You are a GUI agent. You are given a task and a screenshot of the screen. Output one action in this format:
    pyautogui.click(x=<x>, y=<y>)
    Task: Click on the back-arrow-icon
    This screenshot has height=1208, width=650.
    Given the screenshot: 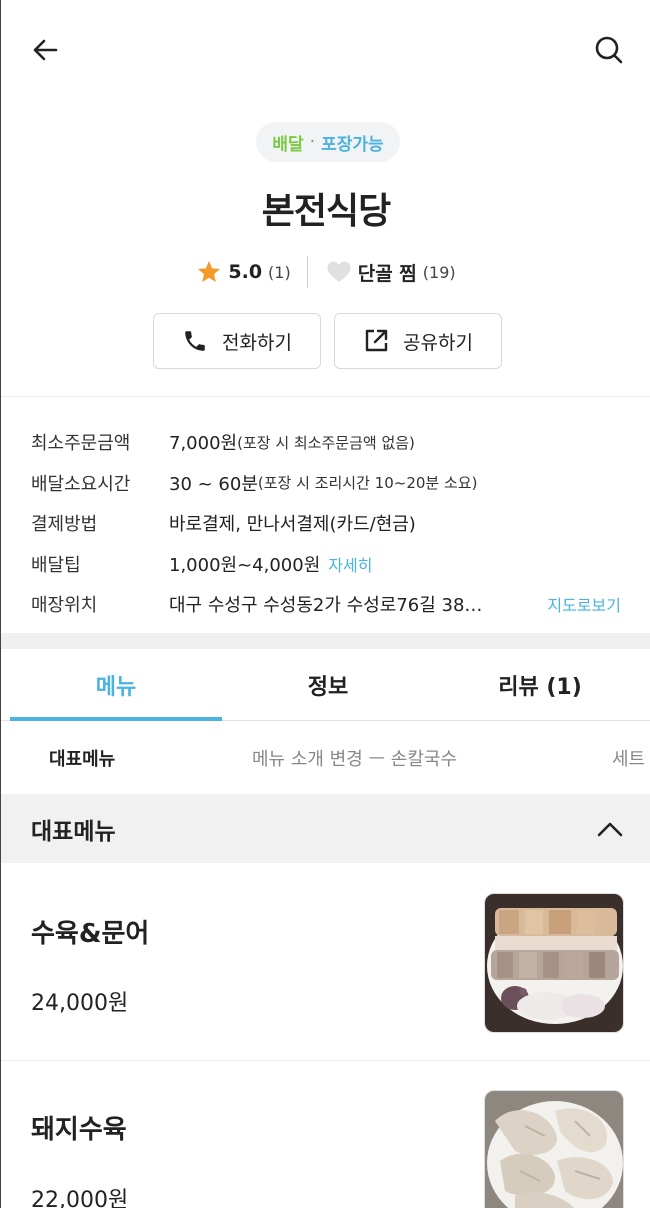 What is the action you would take?
    pyautogui.click(x=45, y=50)
    